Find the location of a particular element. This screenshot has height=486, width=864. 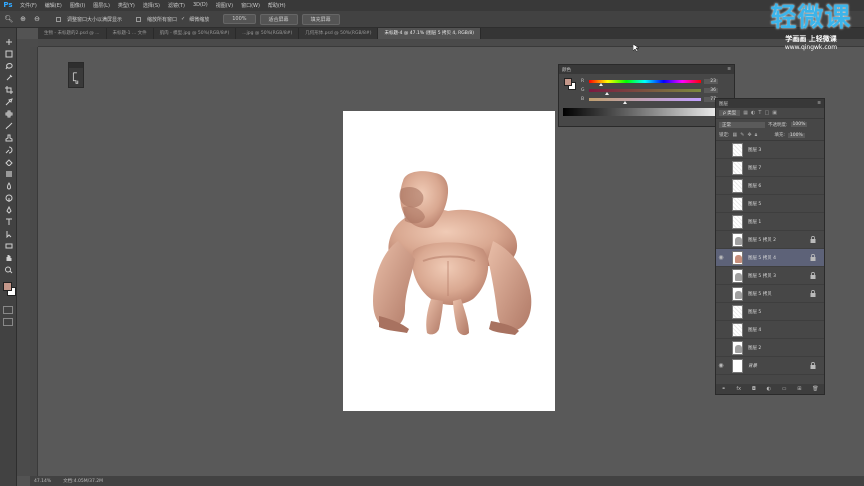

channel-value: 23 is located at coordinates (711, 81).